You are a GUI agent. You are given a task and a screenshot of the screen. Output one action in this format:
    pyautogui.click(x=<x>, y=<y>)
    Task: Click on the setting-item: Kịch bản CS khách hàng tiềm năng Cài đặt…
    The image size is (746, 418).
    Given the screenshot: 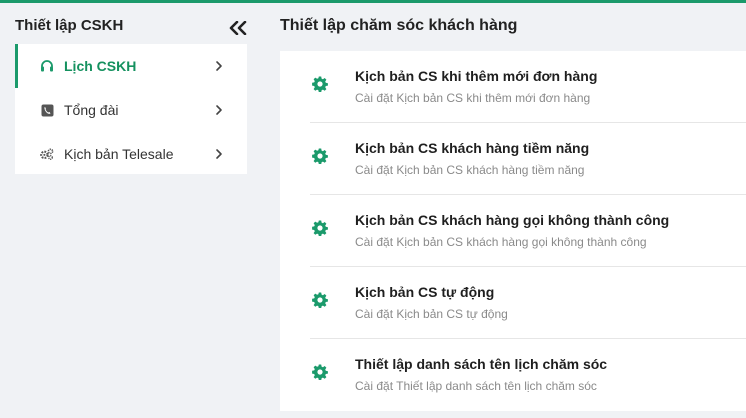 What is the action you would take?
    pyautogui.click(x=528, y=159)
    